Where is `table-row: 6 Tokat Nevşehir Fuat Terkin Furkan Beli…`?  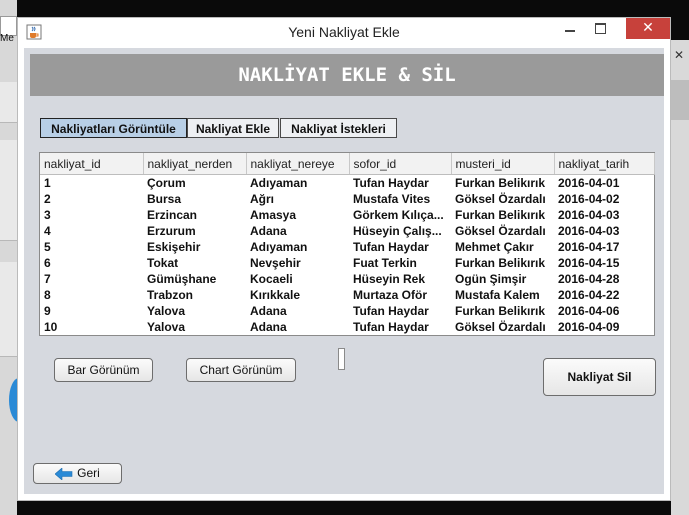
table-row: 6 Tokat Nevşehir Fuat Terkin Furkan Beli… is located at coordinates (347, 263).